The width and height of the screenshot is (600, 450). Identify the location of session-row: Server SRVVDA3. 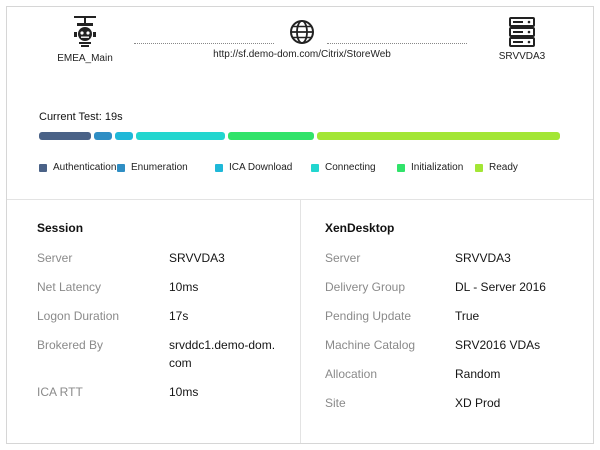
(162, 258).